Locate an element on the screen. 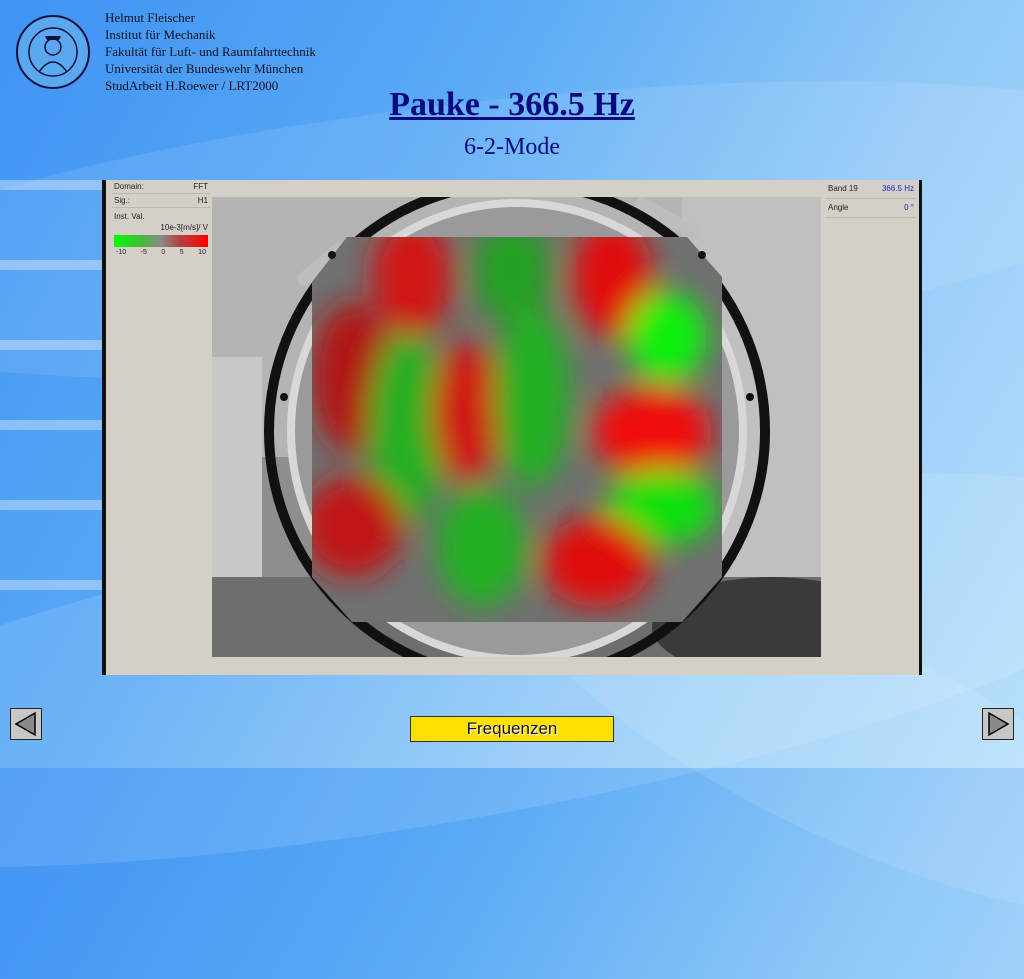 This screenshot has height=979, width=1024. arrow-right-icon is located at coordinates (999, 724).